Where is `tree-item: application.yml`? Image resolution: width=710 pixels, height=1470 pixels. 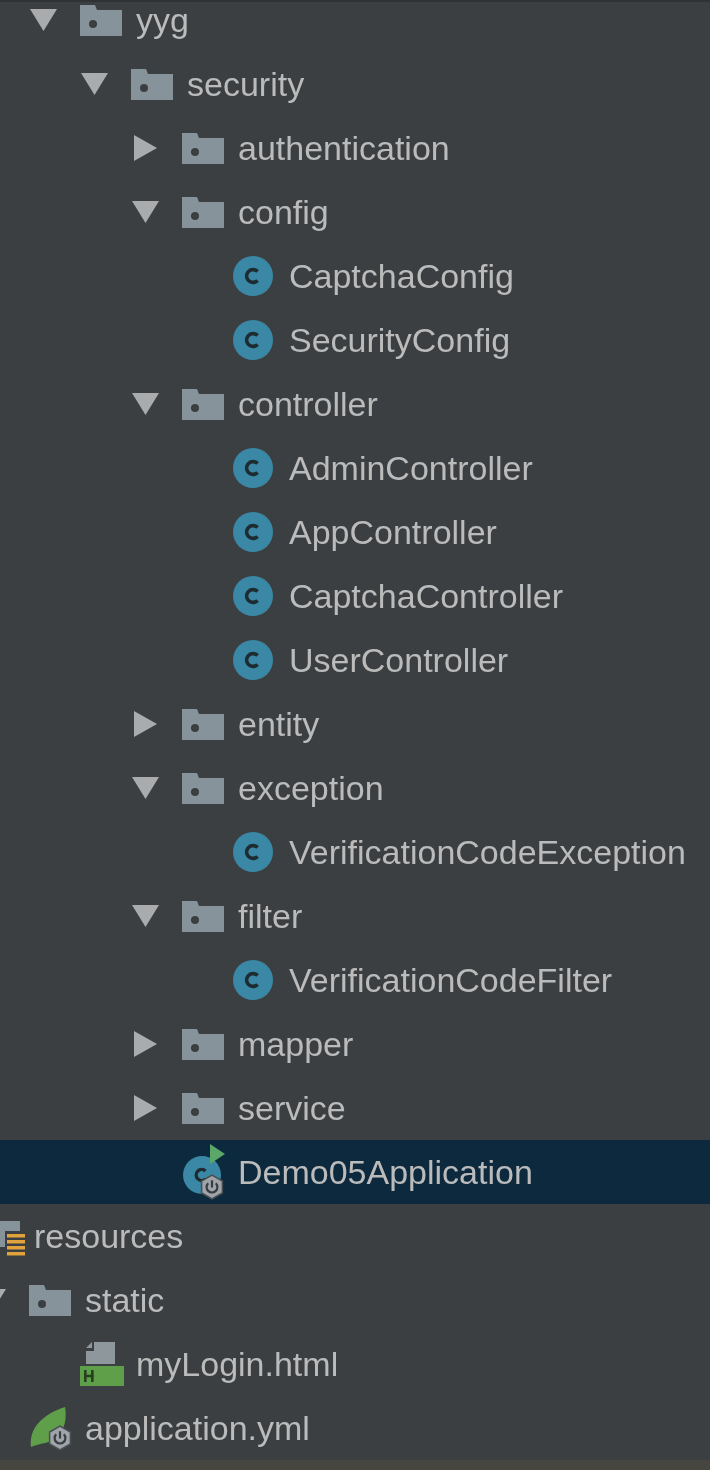 tree-item: application.yml is located at coordinates (355, 1428).